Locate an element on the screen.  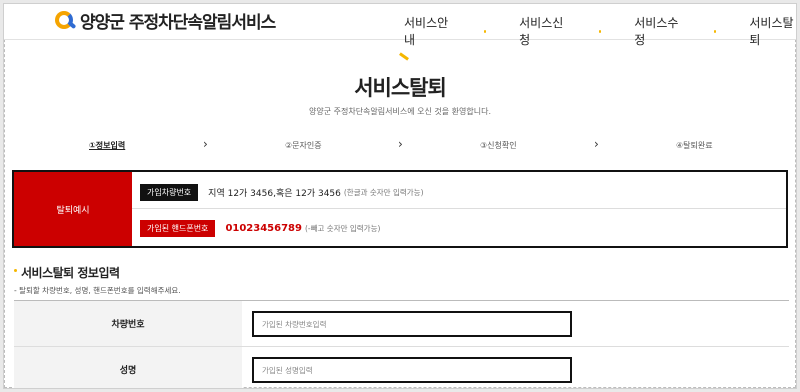
main-nav: 서비스안내 서비스신청 서비스수정 서비스탈퇴 is located at coordinates (600, 31).